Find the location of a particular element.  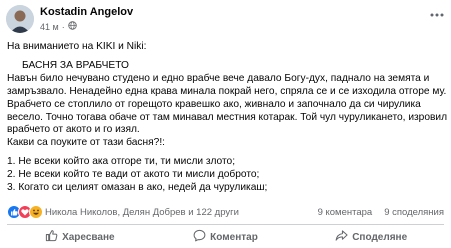

comment-button: Коментар is located at coordinates (226, 237).